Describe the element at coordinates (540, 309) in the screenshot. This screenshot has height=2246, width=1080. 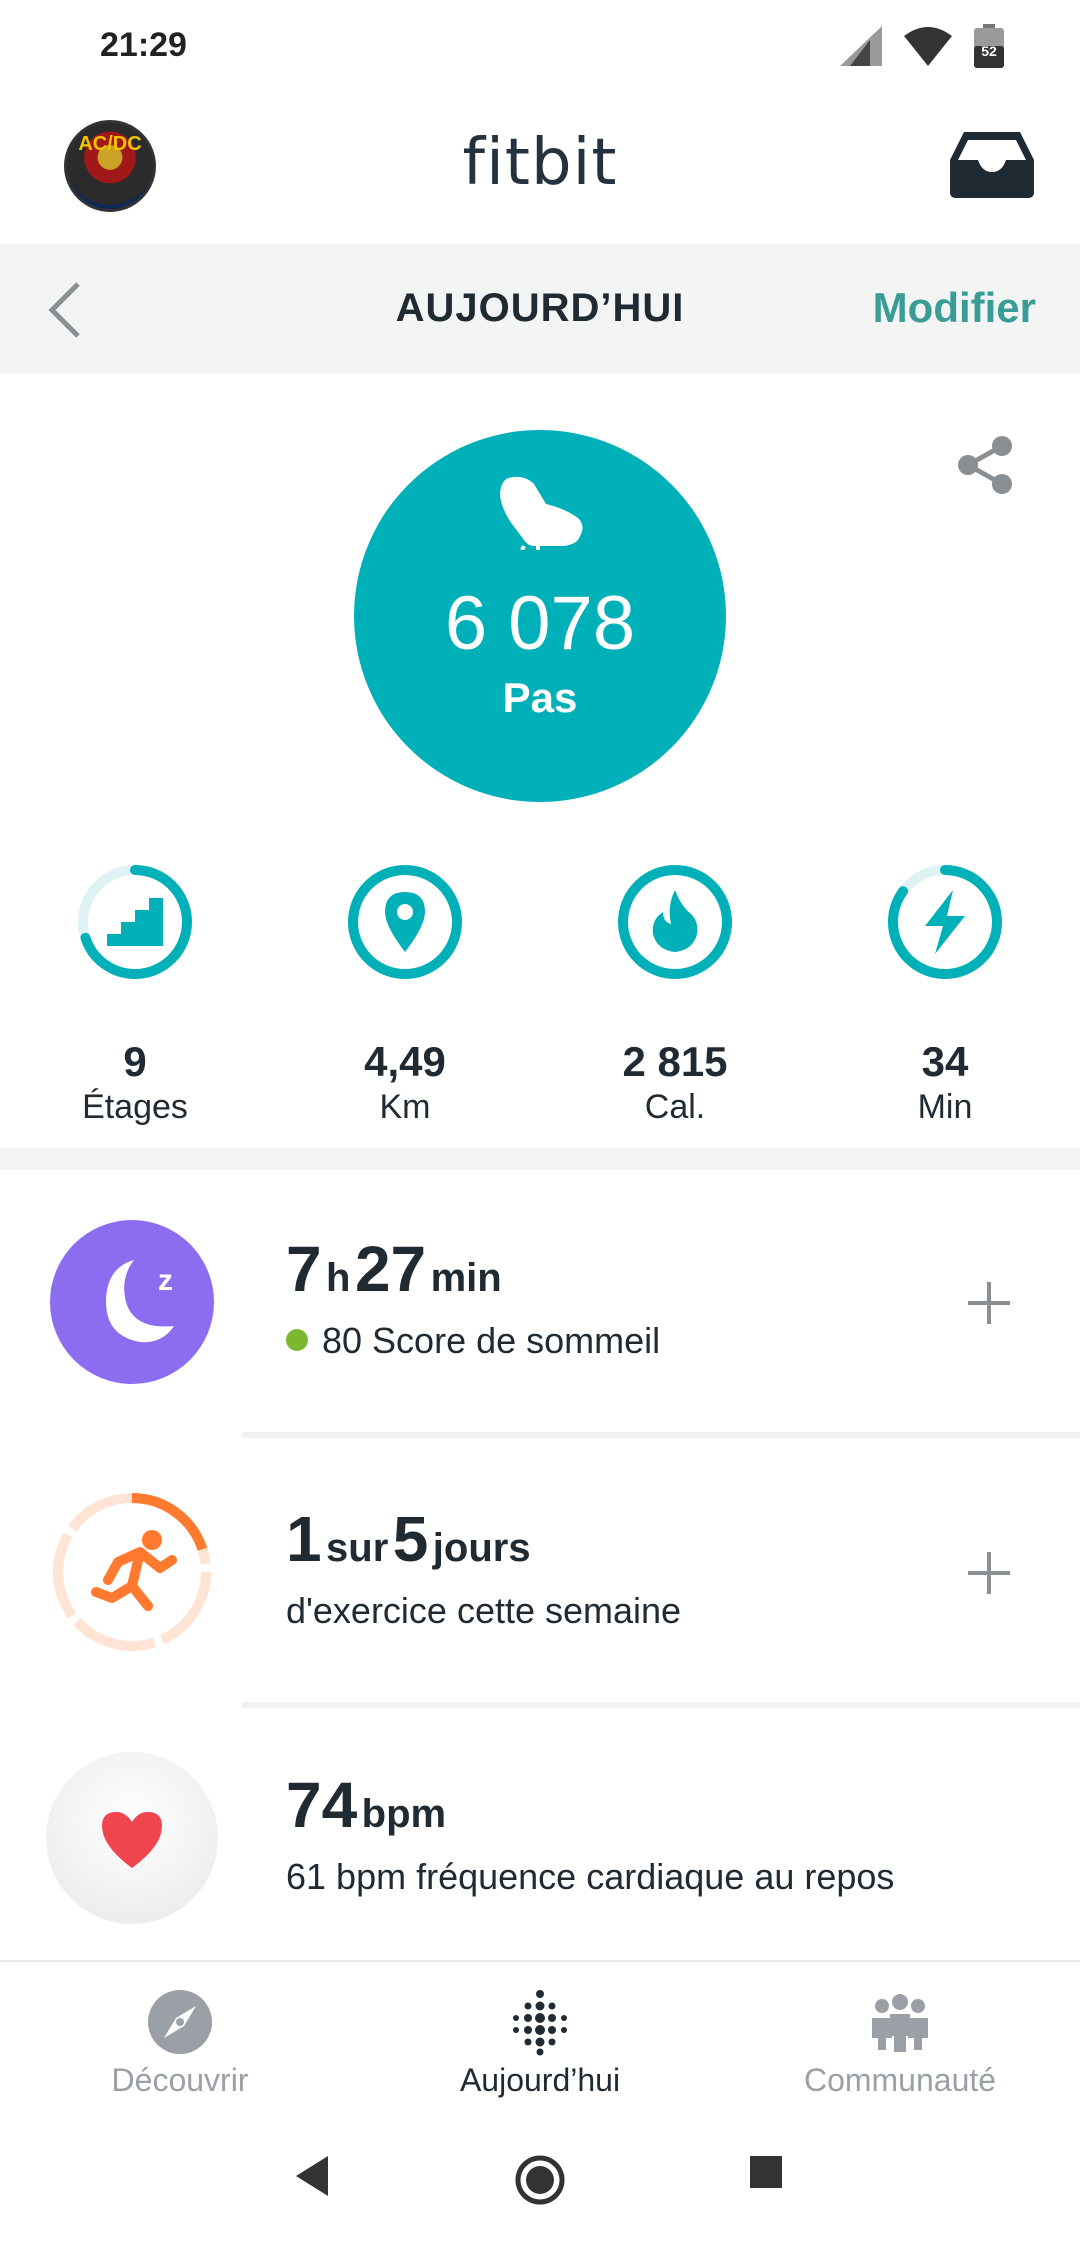
I see `date-bar: AUJOURD’HUI Modifier` at that location.